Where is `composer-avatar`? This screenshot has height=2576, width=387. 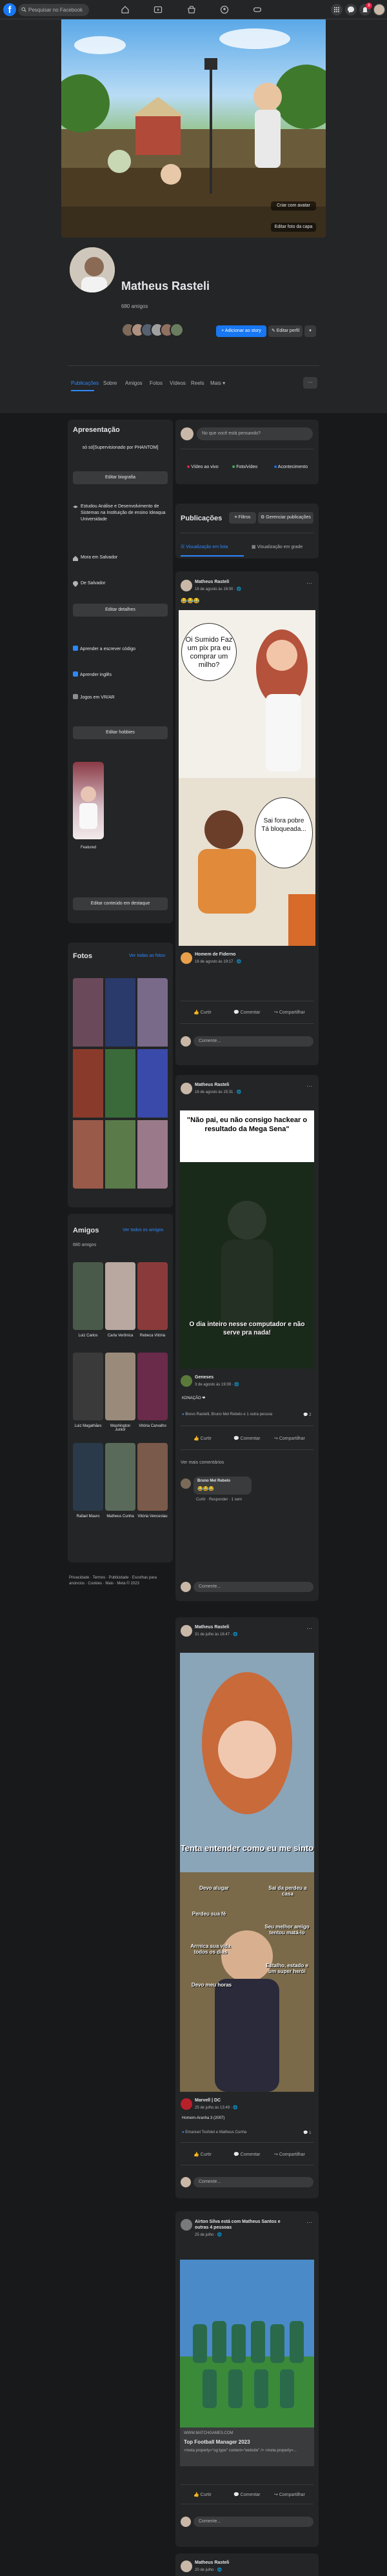
composer-avatar is located at coordinates (187, 433).